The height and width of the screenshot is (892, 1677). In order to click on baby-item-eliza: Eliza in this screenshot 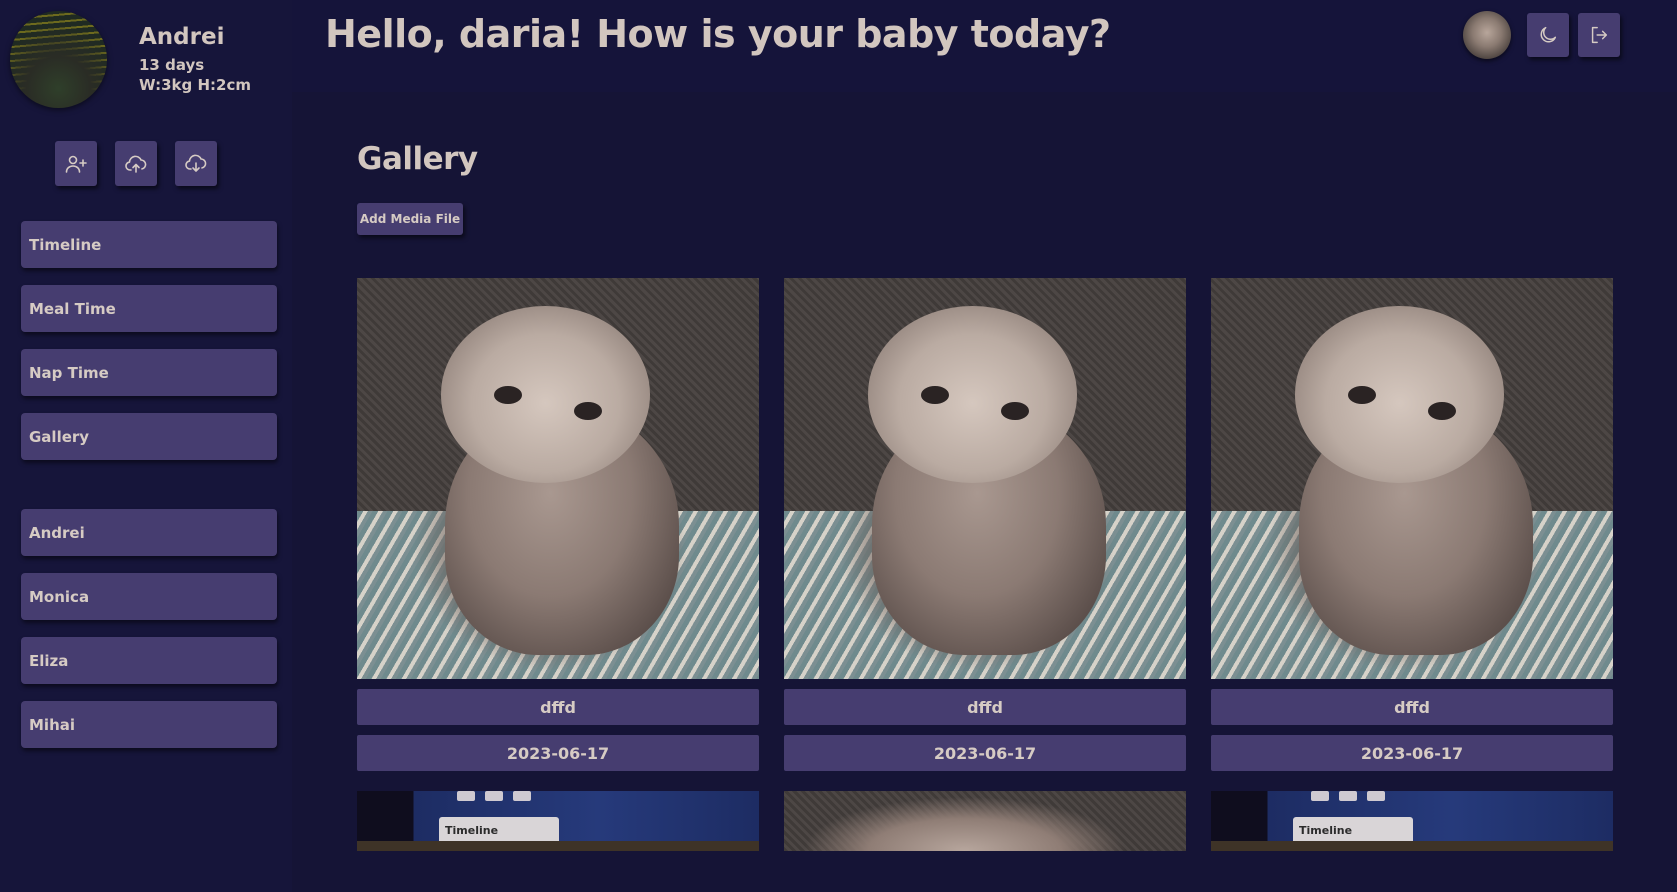, I will do `click(149, 660)`.